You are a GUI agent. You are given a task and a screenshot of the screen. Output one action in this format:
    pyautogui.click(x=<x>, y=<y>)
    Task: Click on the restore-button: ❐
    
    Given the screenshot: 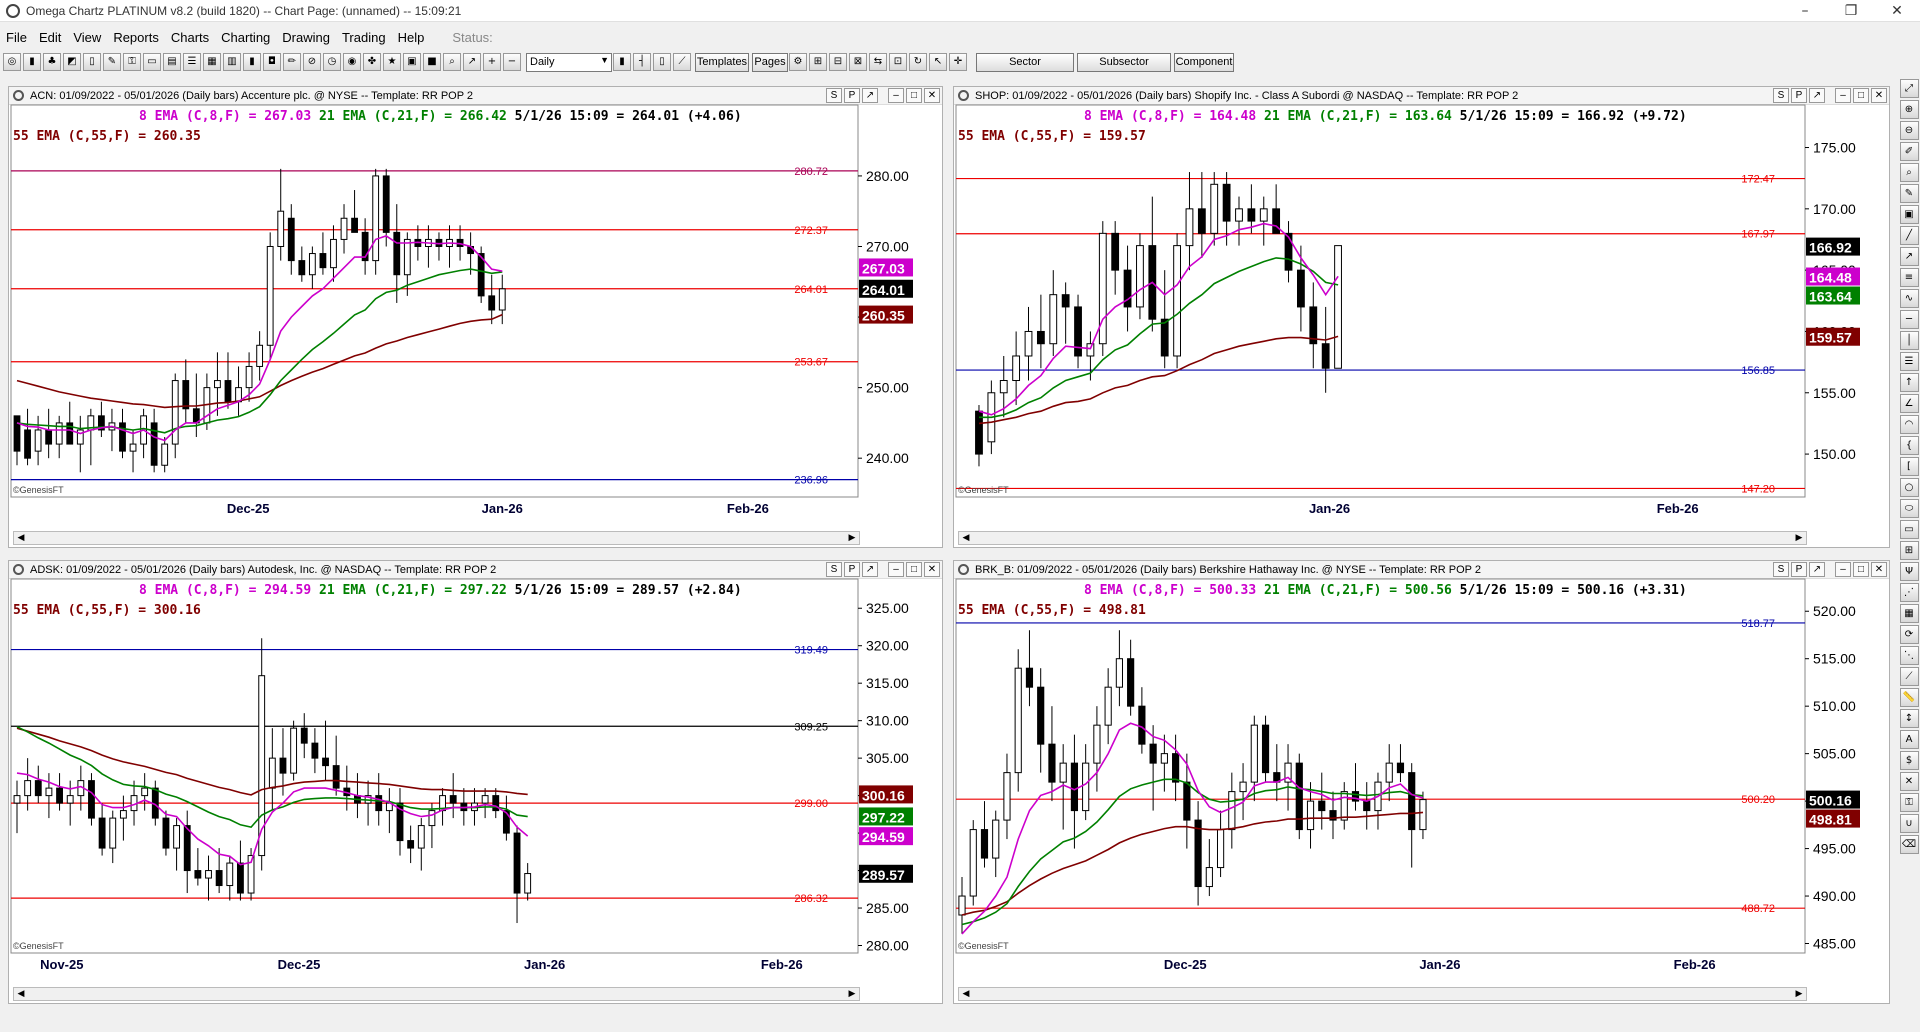 What is the action you would take?
    pyautogui.click(x=1851, y=11)
    